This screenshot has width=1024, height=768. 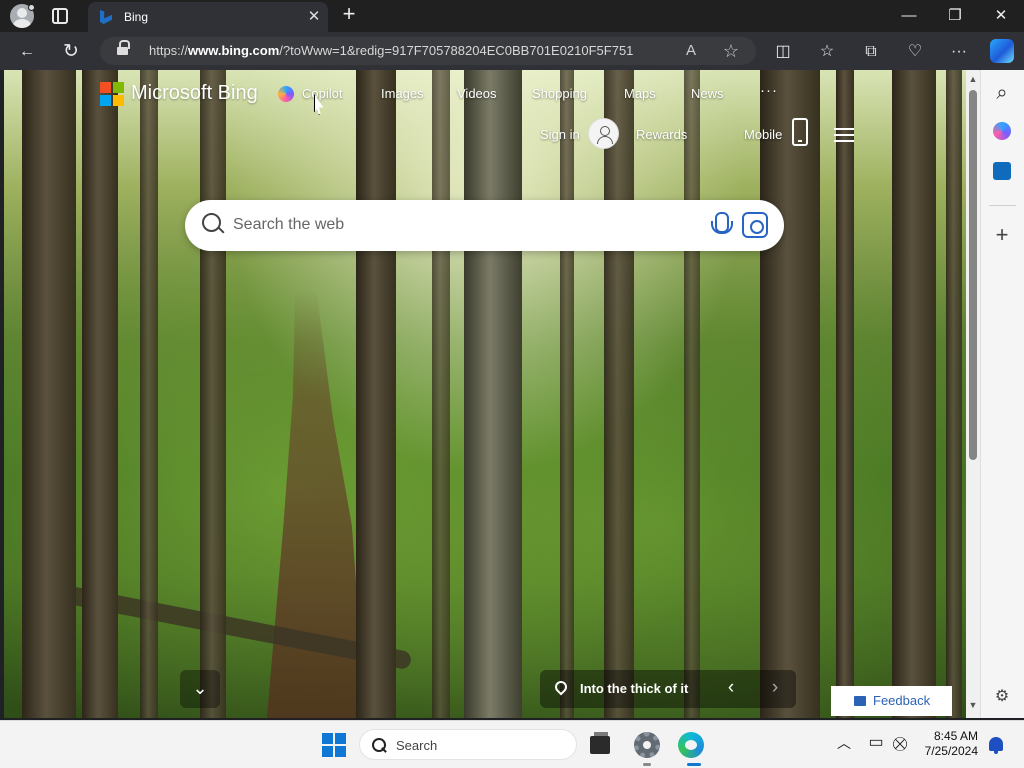 I want to click on feedback-icon, so click(x=860, y=701).